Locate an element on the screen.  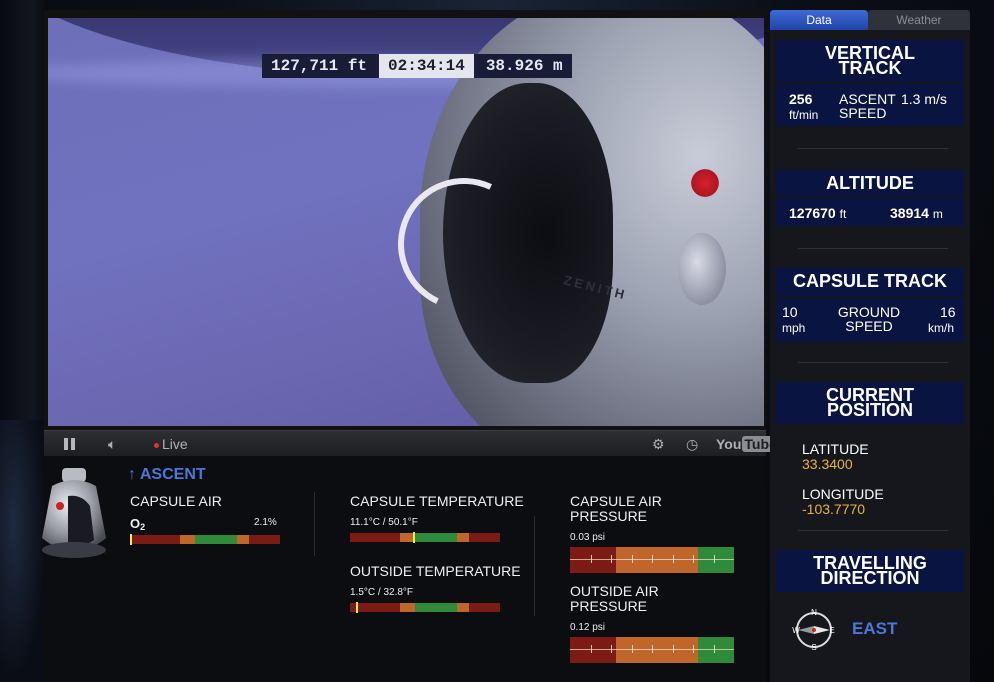
up-arrow-icon: ↑ is located at coordinates (132, 474).